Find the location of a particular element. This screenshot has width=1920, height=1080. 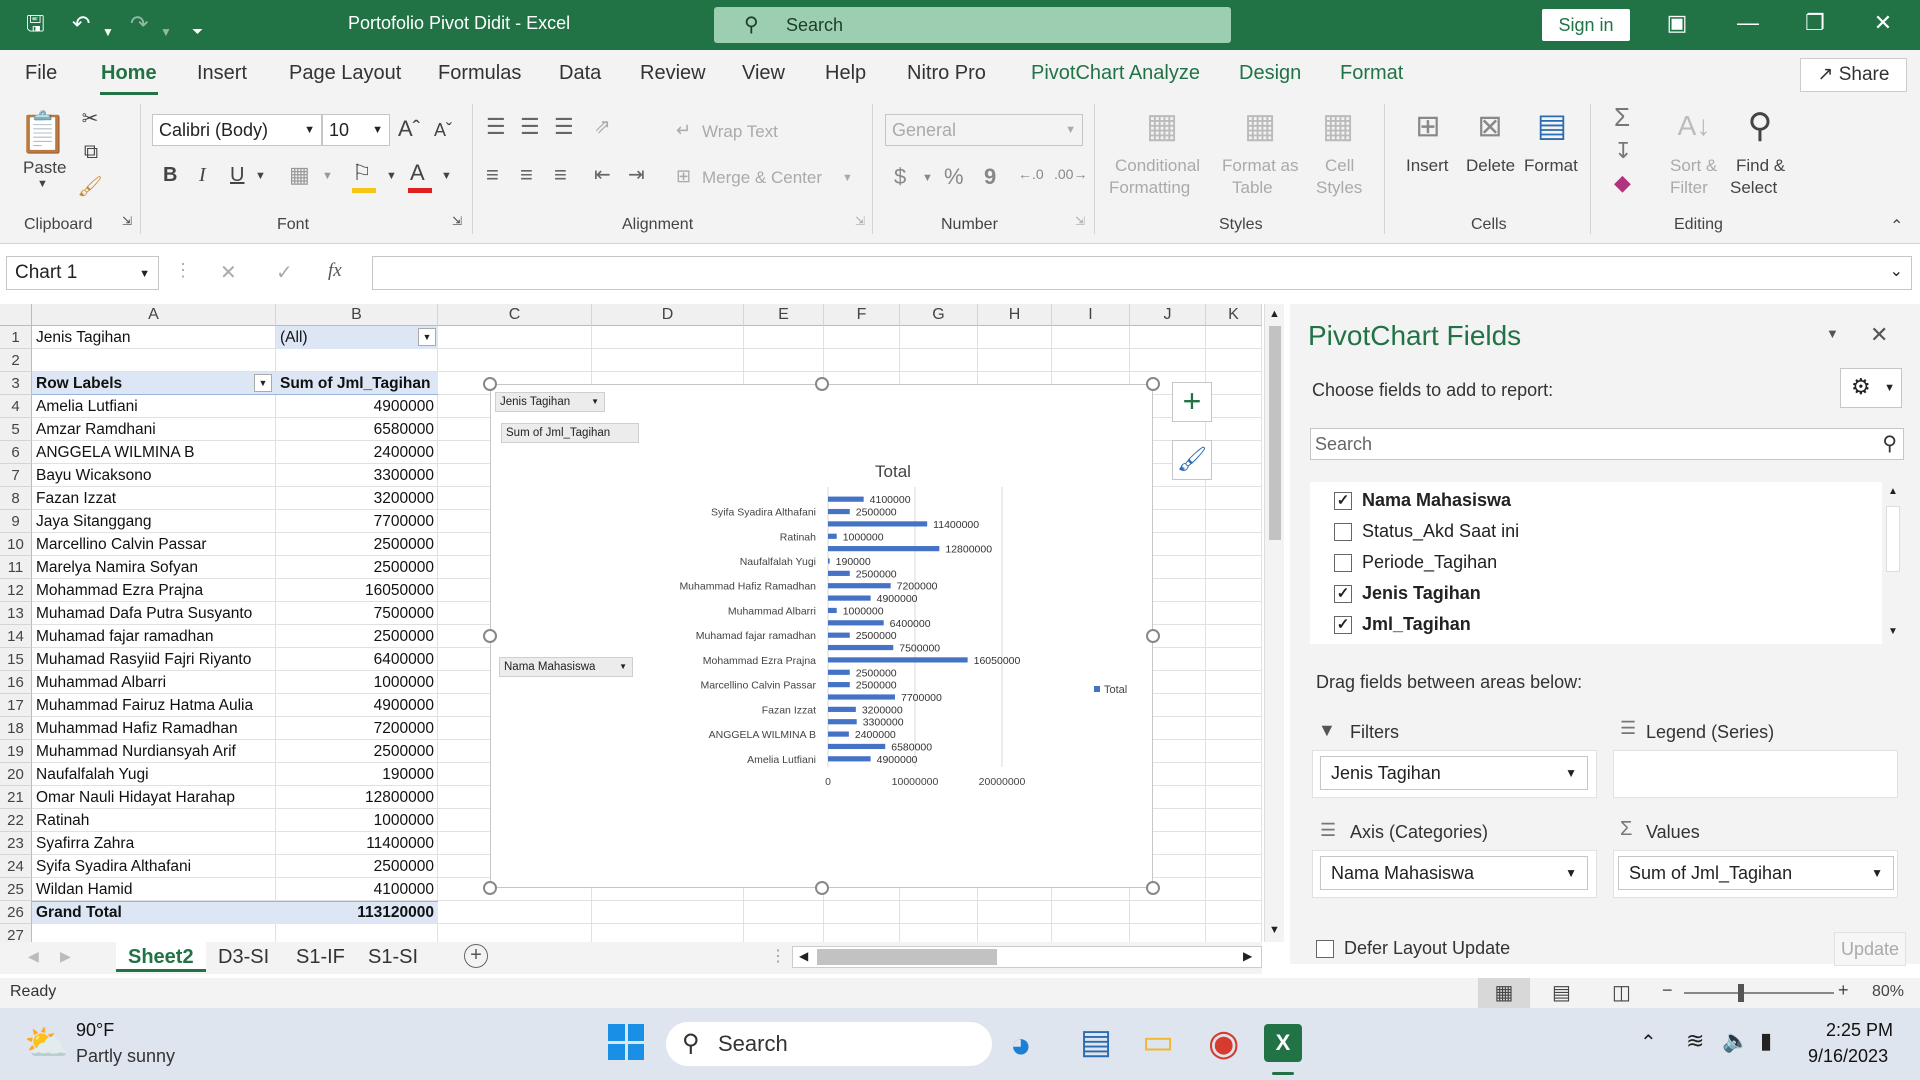

zoom-in-icon: + is located at coordinates (1843, 990).